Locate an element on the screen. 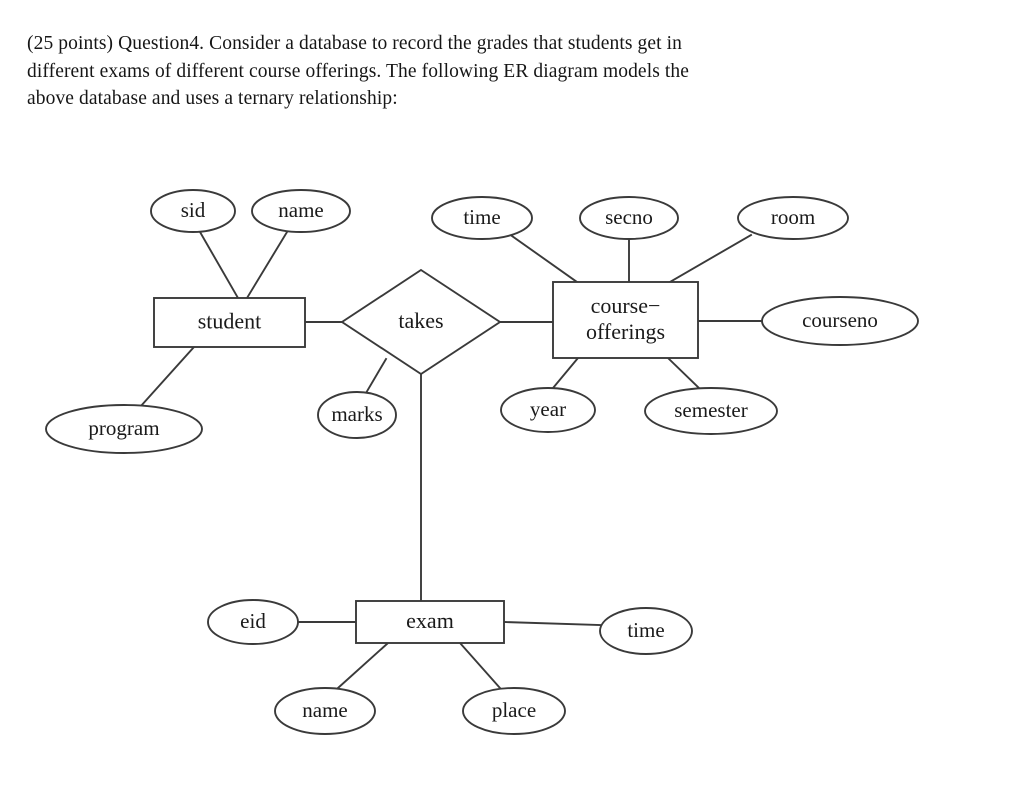  attribute-program: program is located at coordinates (124, 429).